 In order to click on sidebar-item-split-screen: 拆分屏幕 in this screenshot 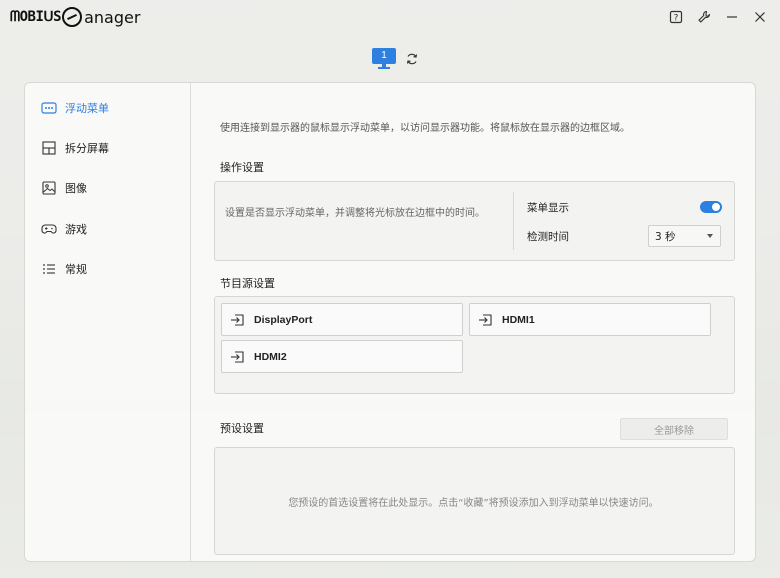, I will do `click(108, 148)`.